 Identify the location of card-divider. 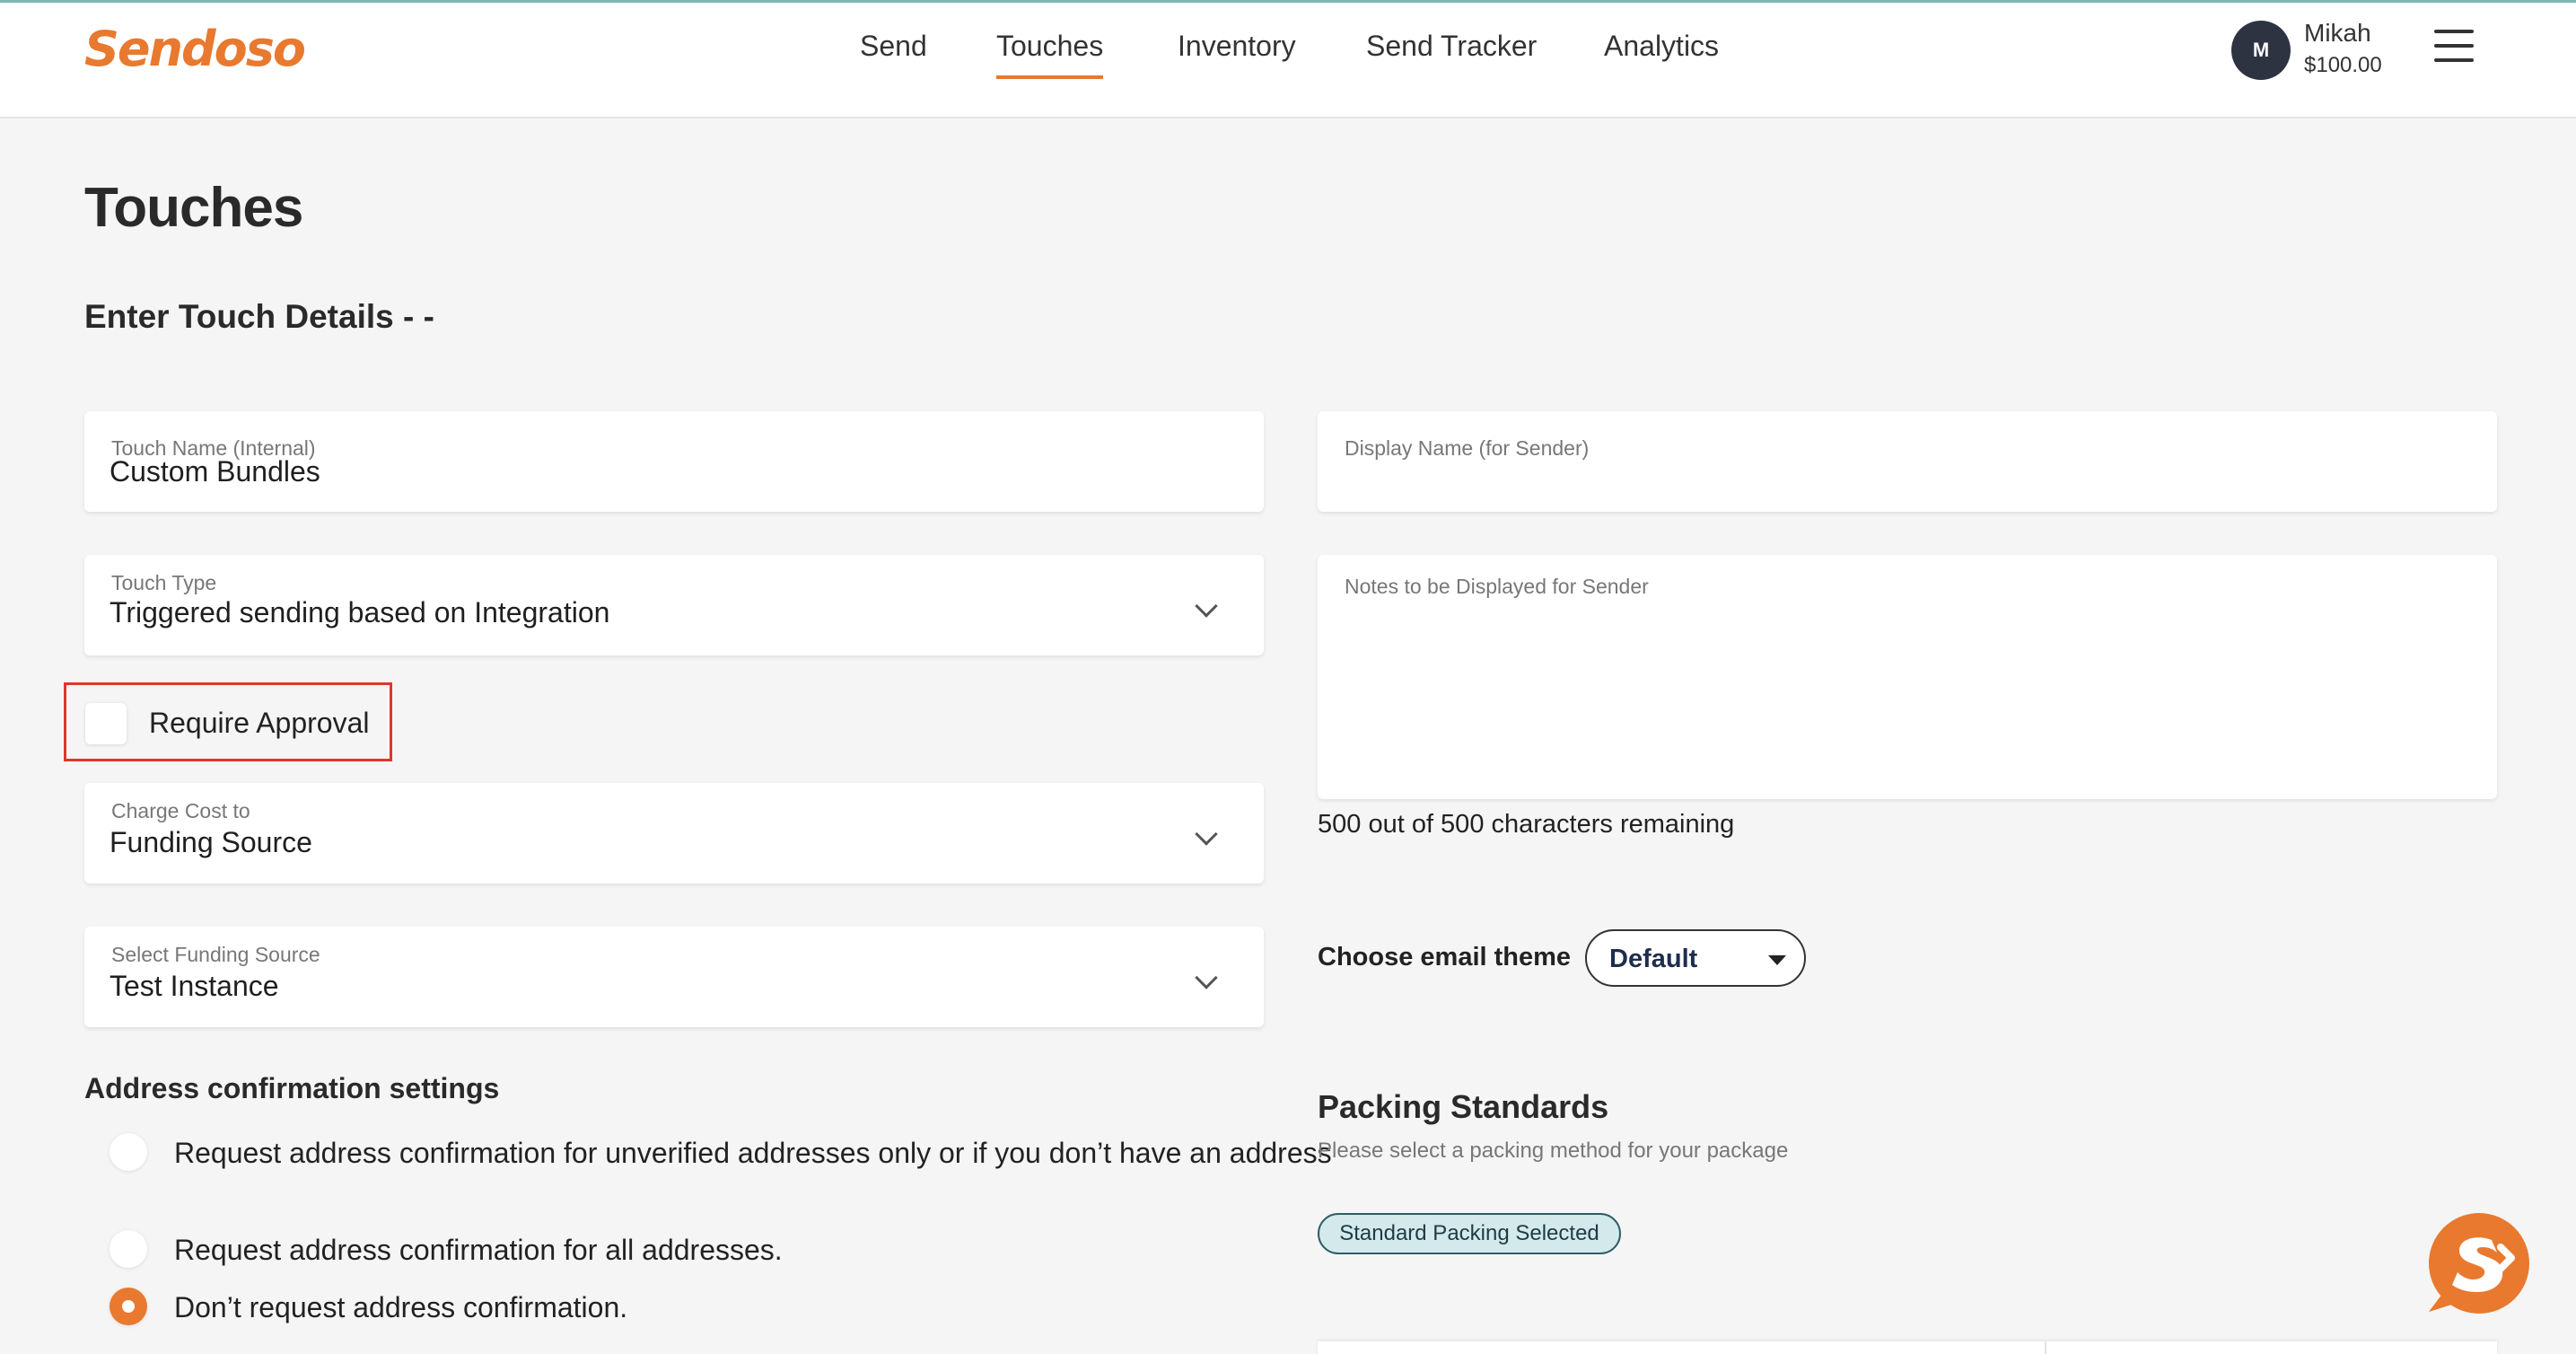
(2045, 1347).